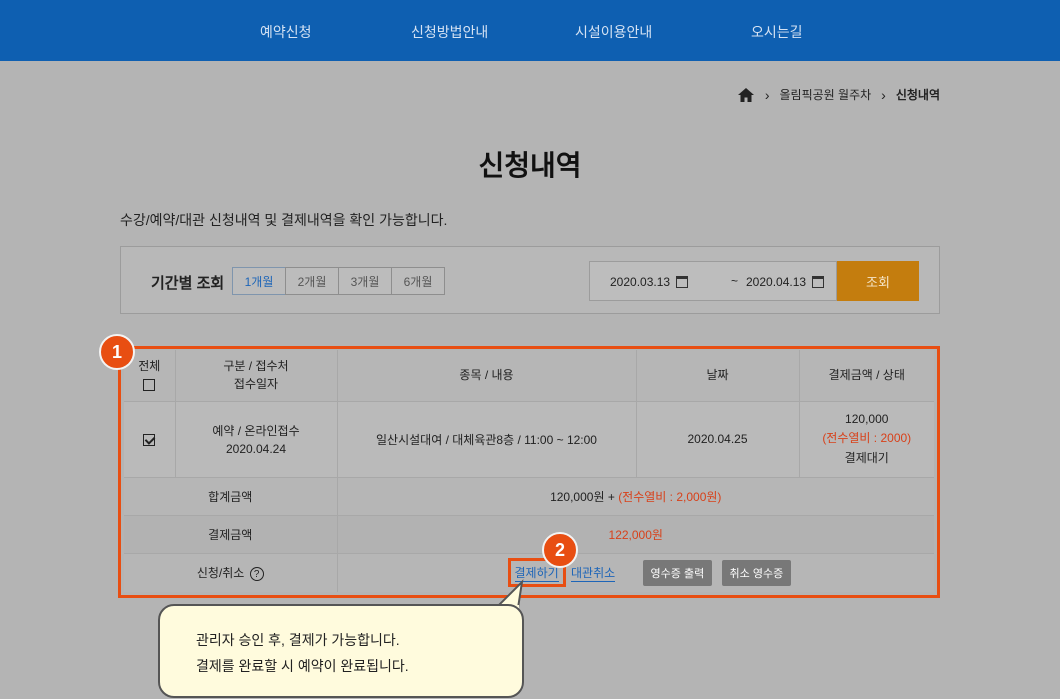  Describe the element at coordinates (866, 458) in the screenshot. I see `row-status: 결제대기` at that location.